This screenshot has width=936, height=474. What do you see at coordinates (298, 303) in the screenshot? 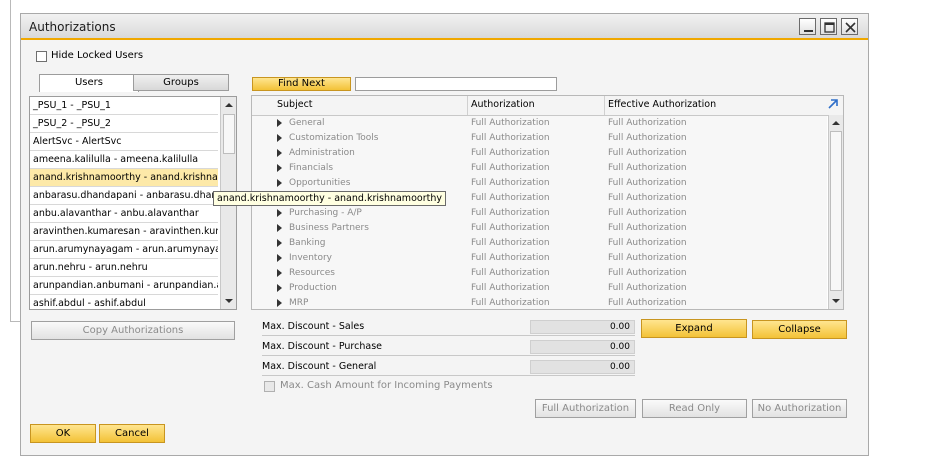
I see `grid-cell-subject: MRP` at bounding box center [298, 303].